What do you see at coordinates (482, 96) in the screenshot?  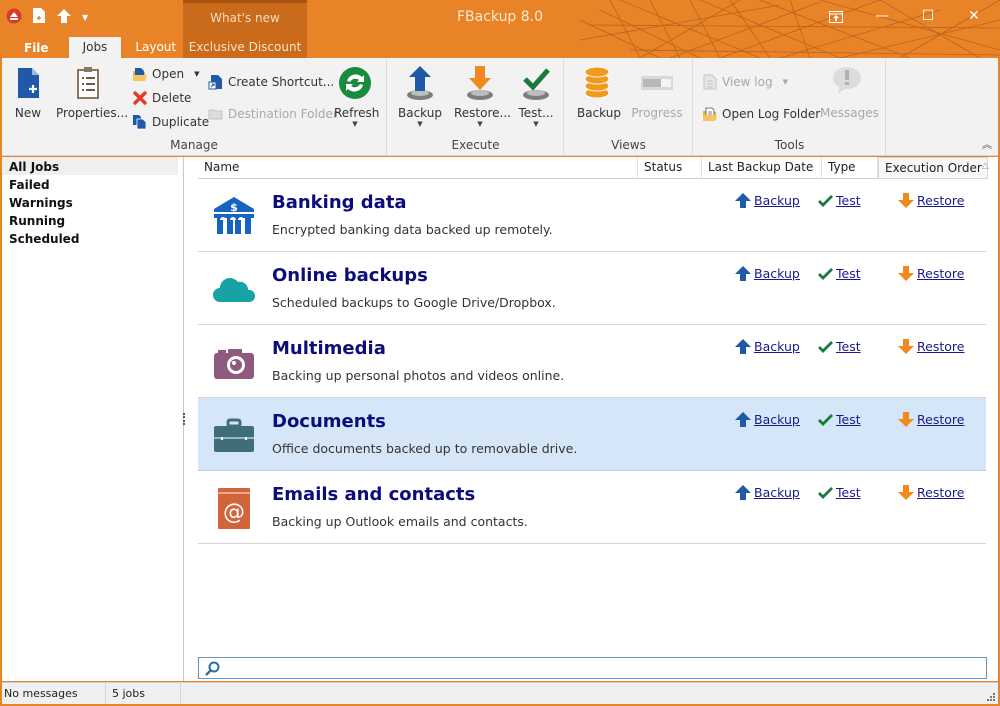 I see `execute-restore-button: Restore... ▼` at bounding box center [482, 96].